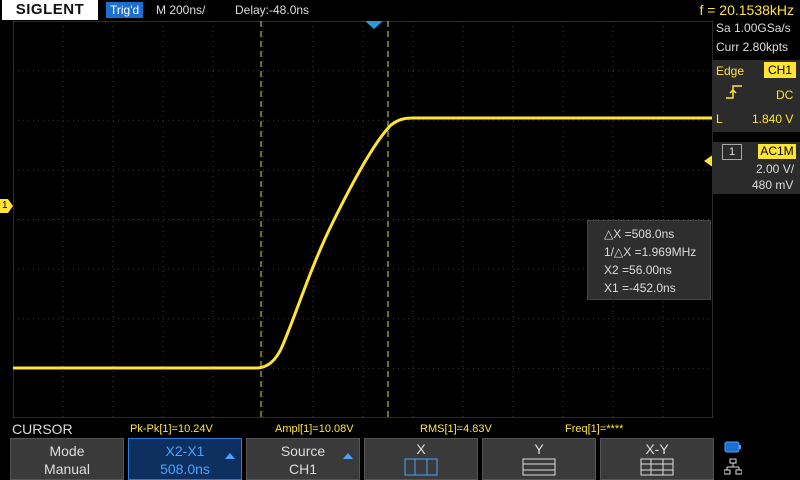 Image resolution: width=800 pixels, height=480 pixels. I want to click on y-cursor-softkey: Y, so click(539, 459).